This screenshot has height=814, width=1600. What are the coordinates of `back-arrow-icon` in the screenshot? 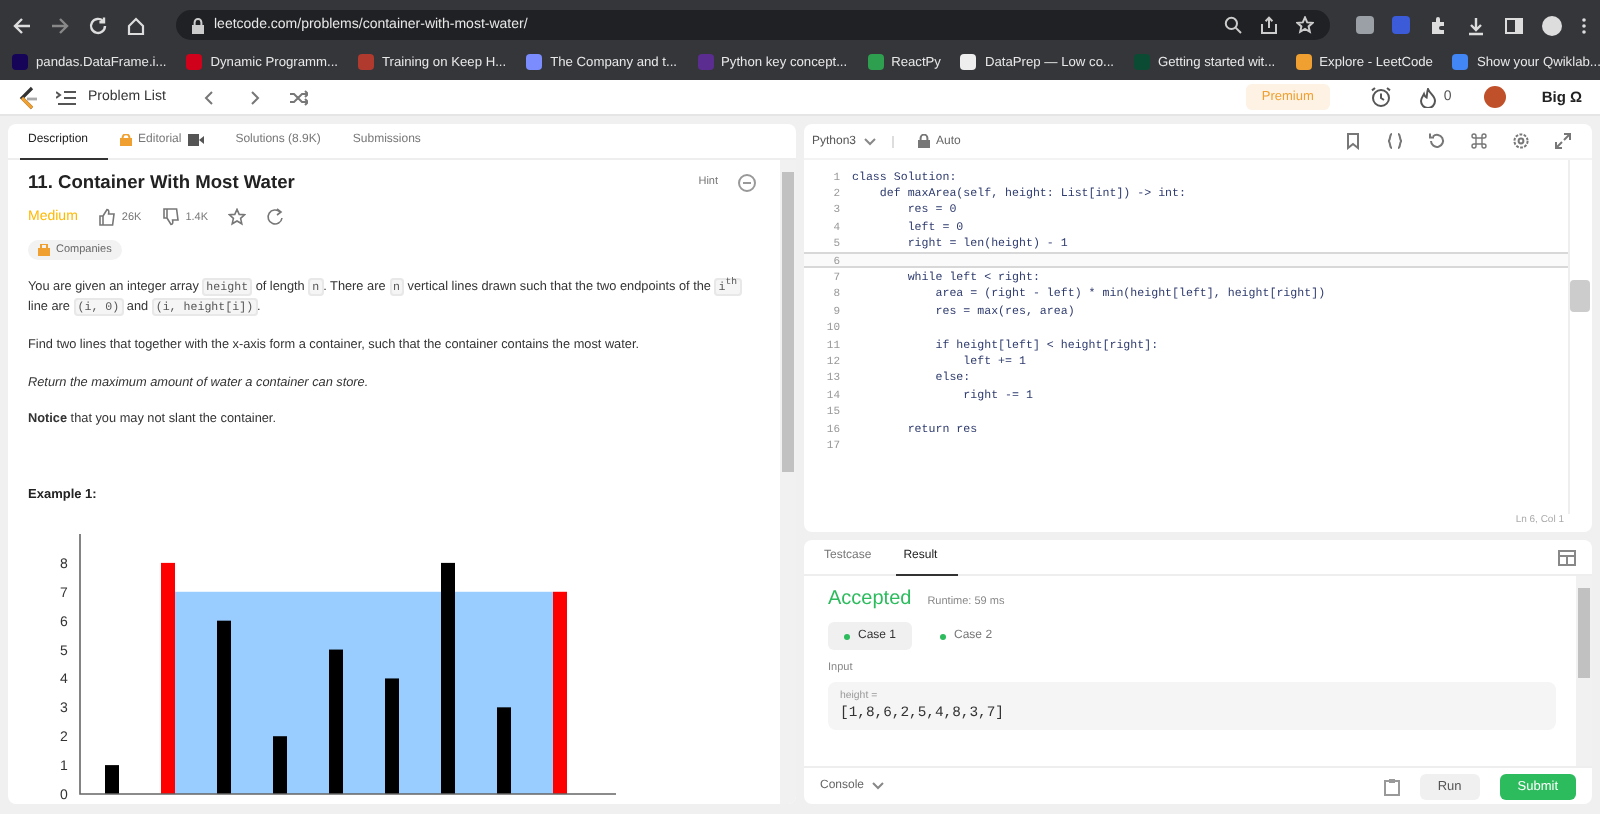 It's located at (22, 25).